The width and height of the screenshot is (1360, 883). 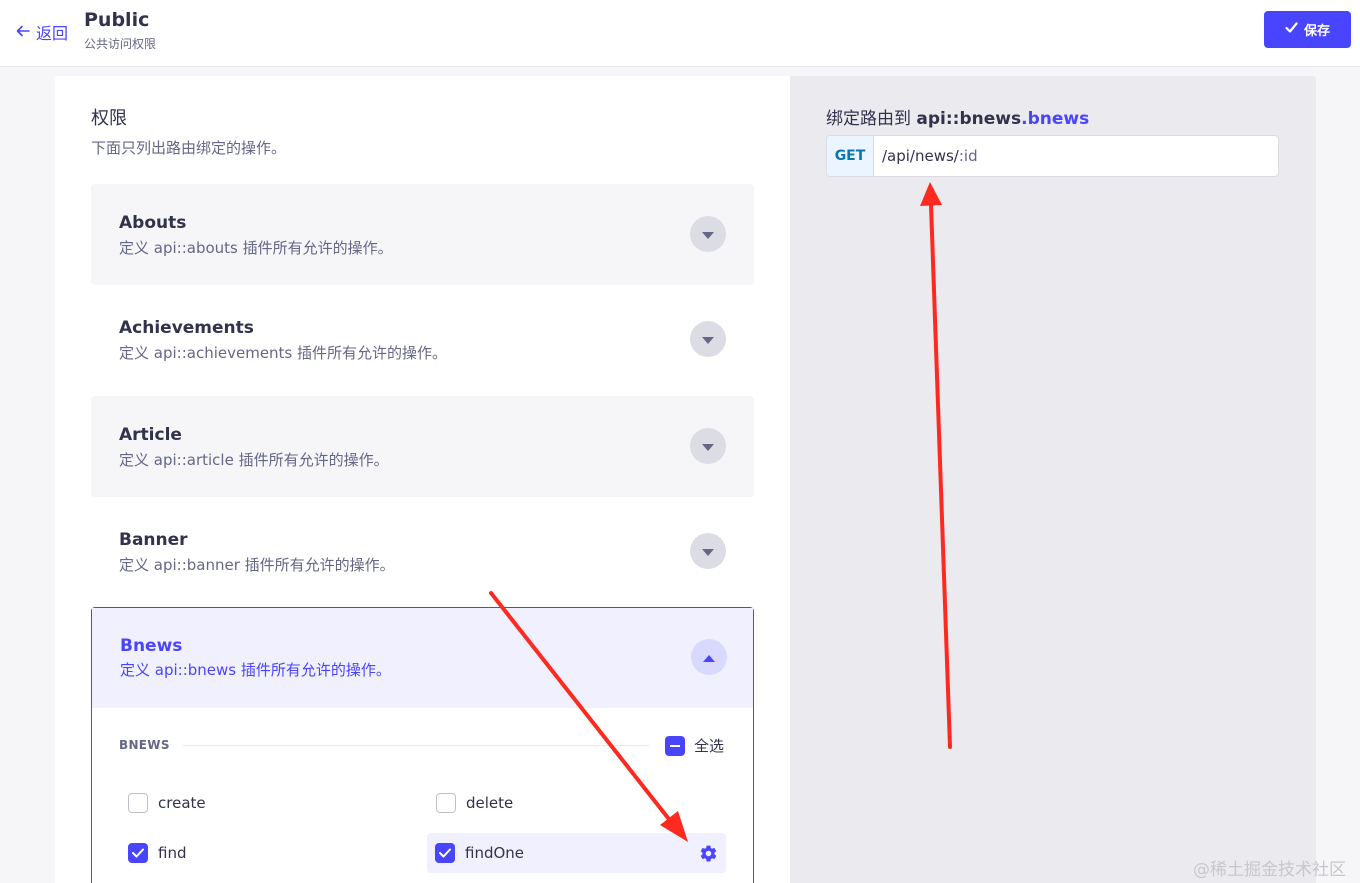 What do you see at coordinates (283, 353) in the screenshot?
I see `accordion-description: 定义 api::achievements 插件所有允许的操作。` at bounding box center [283, 353].